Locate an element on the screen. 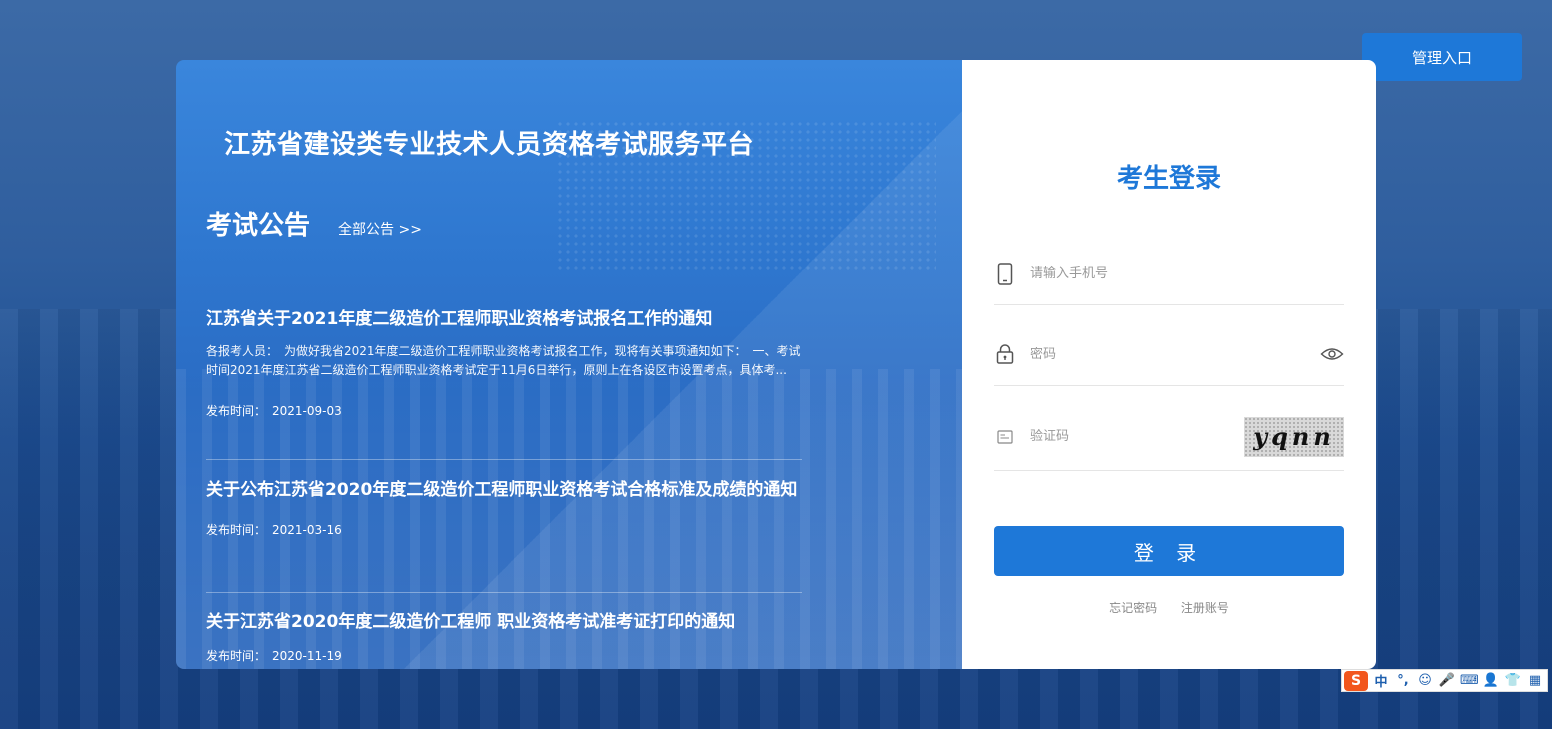  platform-title: 江苏省建设类专业技术人员资格考试服务平台 is located at coordinates (489, 145).